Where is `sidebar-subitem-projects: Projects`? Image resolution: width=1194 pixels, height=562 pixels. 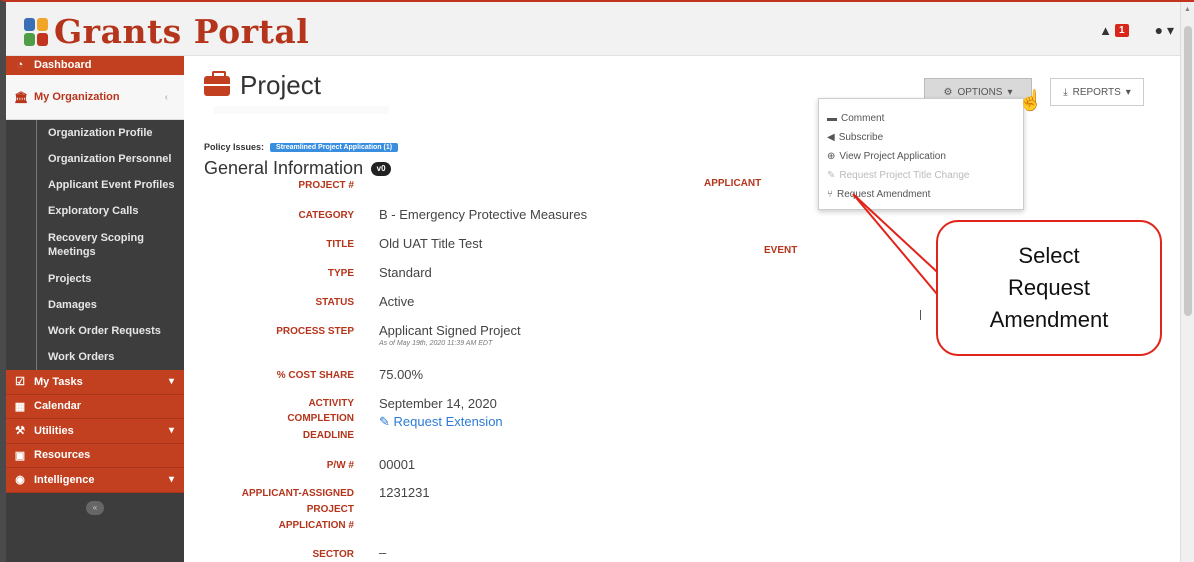
sidebar-subitem-projects: Projects is located at coordinates (95, 279).